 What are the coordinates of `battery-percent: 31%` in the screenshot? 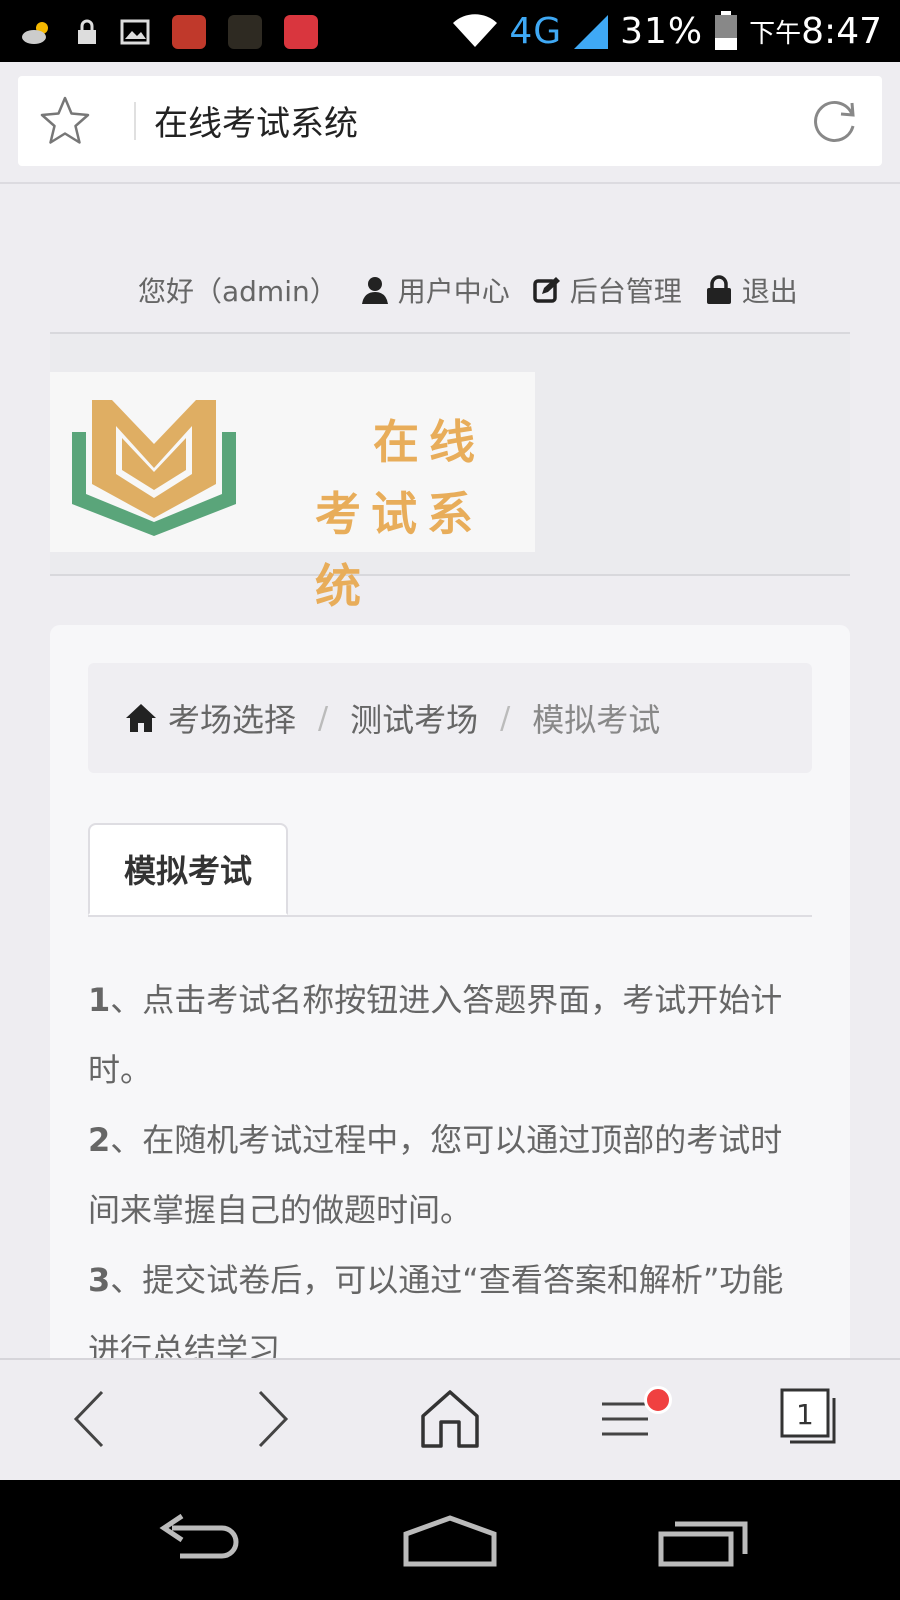 It's located at (662, 31).